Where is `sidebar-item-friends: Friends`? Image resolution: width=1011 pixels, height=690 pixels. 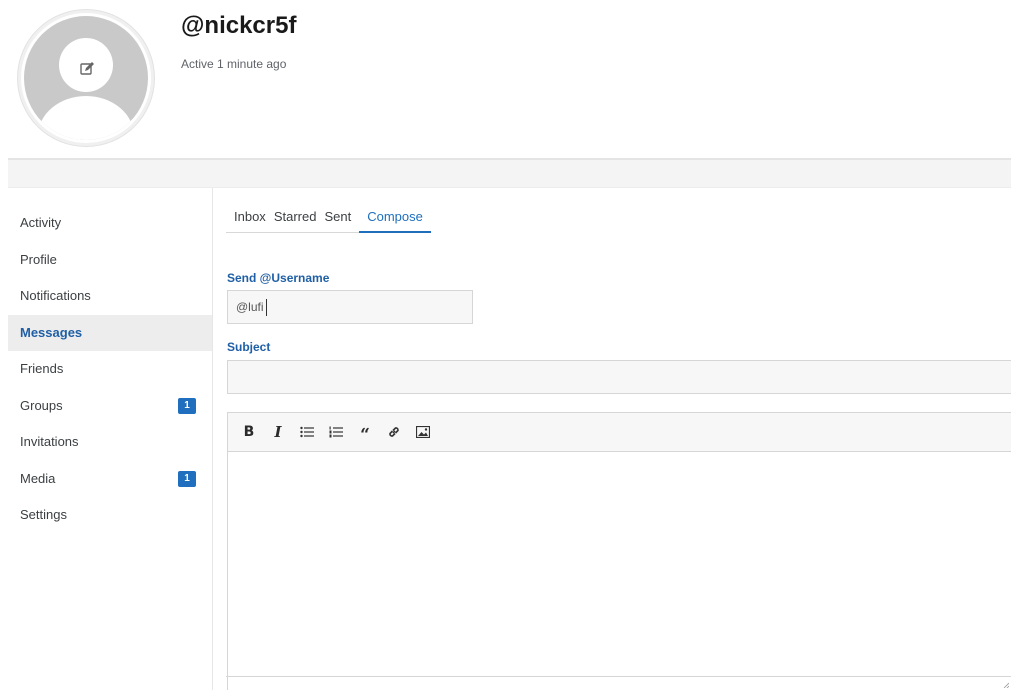
sidebar-item-friends: Friends is located at coordinates (110, 369).